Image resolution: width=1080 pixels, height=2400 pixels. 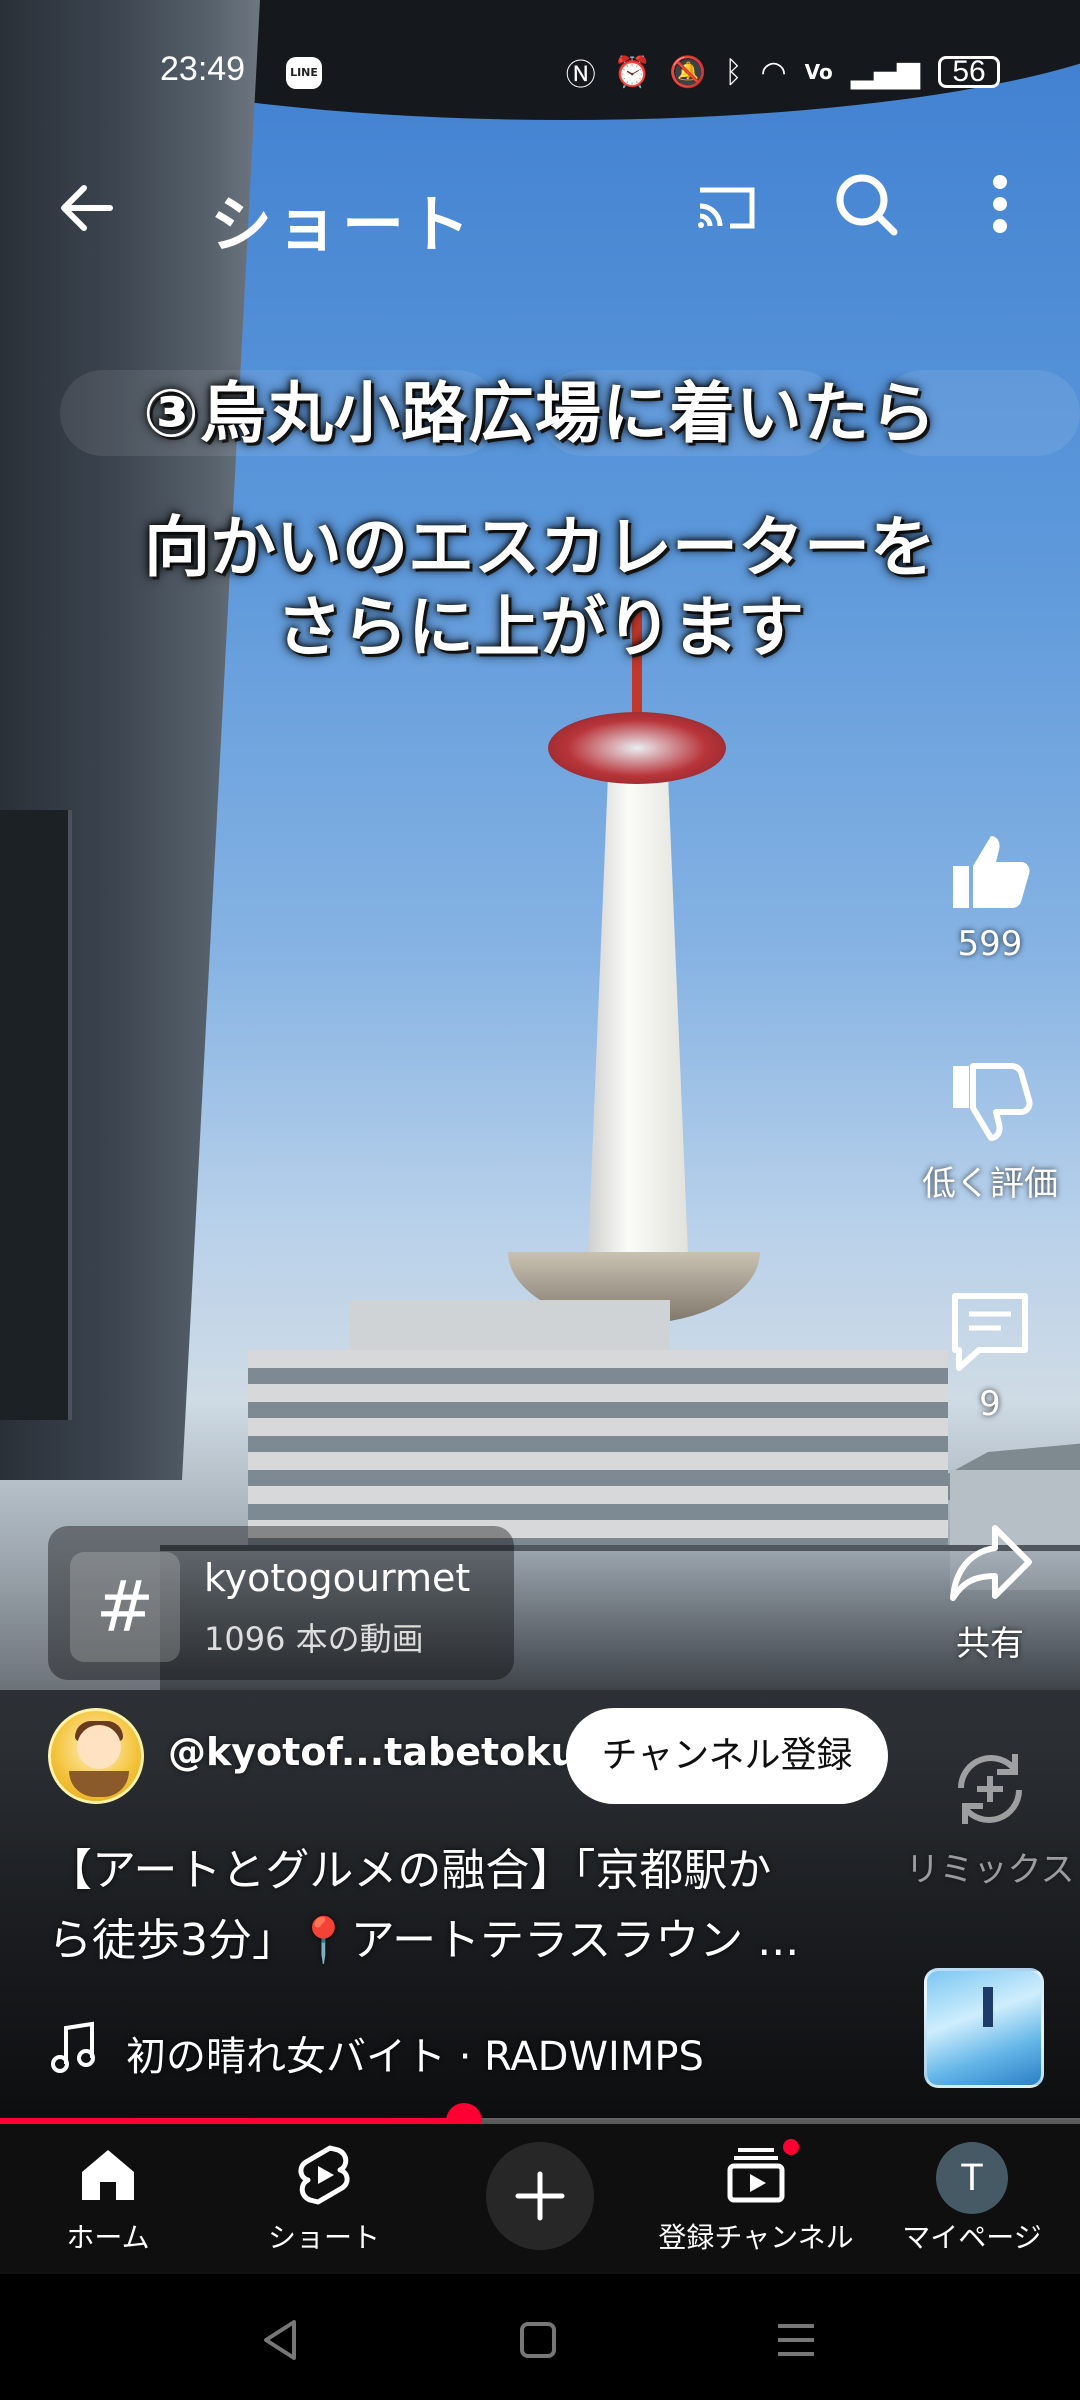 I want to click on plus-icon, so click(x=540, y=2196).